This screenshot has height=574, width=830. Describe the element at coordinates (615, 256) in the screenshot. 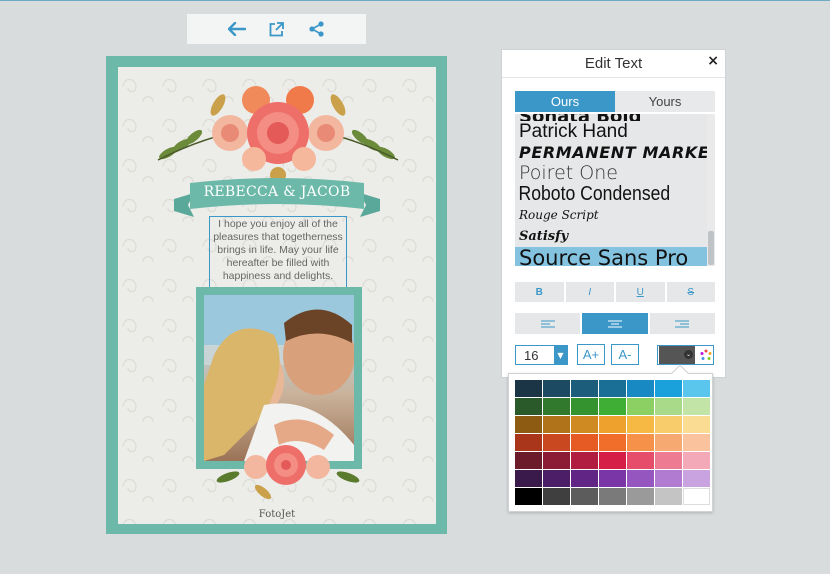

I see `font-item-selected: Source Sans Pro` at that location.